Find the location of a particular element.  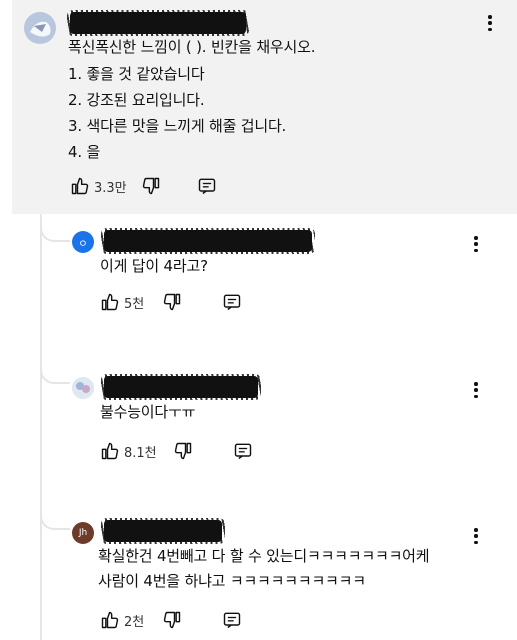

like-button: 8.1천 is located at coordinates (128, 451).